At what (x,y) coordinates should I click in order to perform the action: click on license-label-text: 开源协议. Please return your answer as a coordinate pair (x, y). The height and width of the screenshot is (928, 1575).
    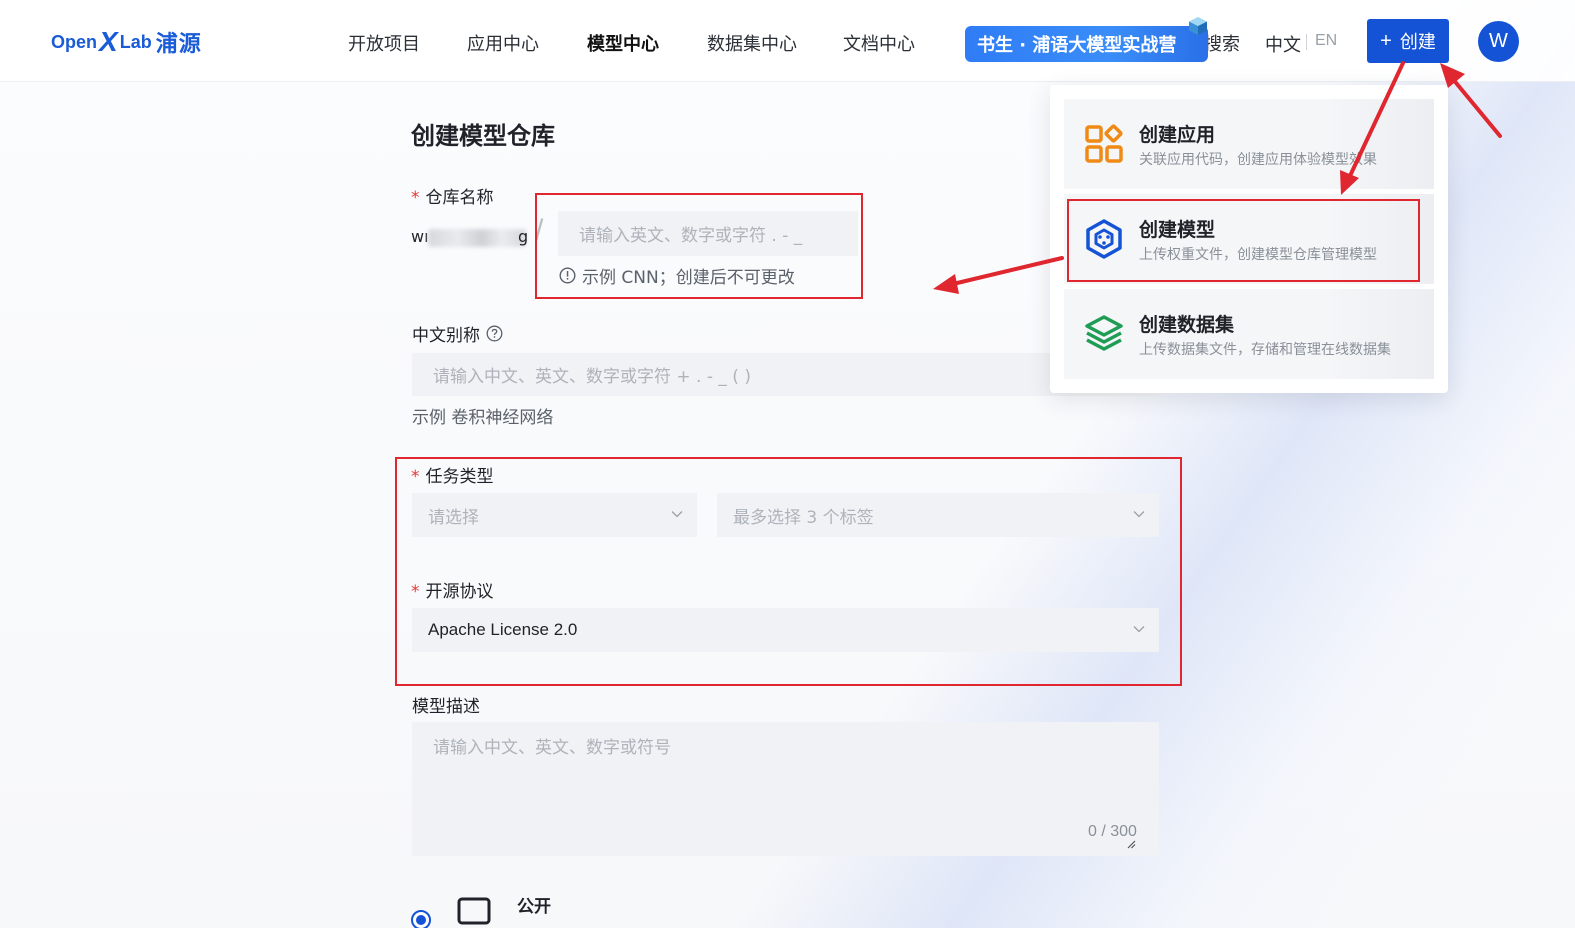
    Looking at the image, I should click on (459, 592).